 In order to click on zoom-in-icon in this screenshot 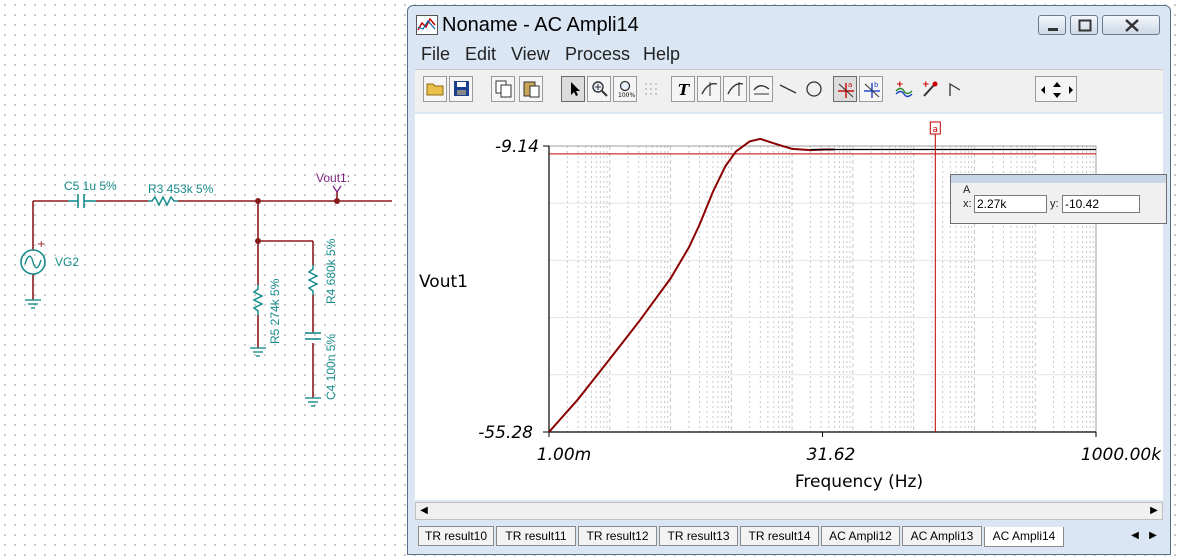, I will do `click(600, 89)`.